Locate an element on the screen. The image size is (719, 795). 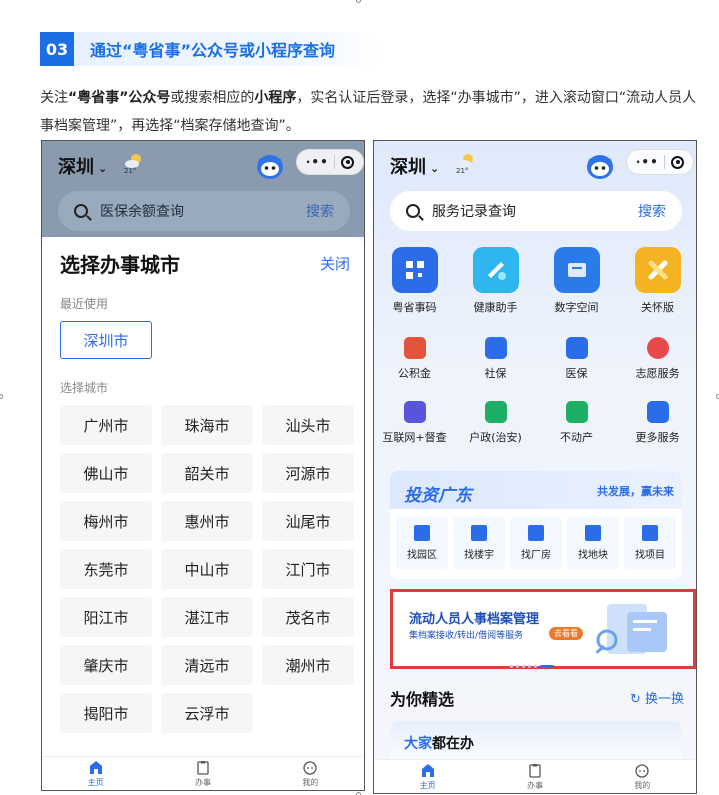
service-more: 更多服务 is located at coordinates (656, 423).